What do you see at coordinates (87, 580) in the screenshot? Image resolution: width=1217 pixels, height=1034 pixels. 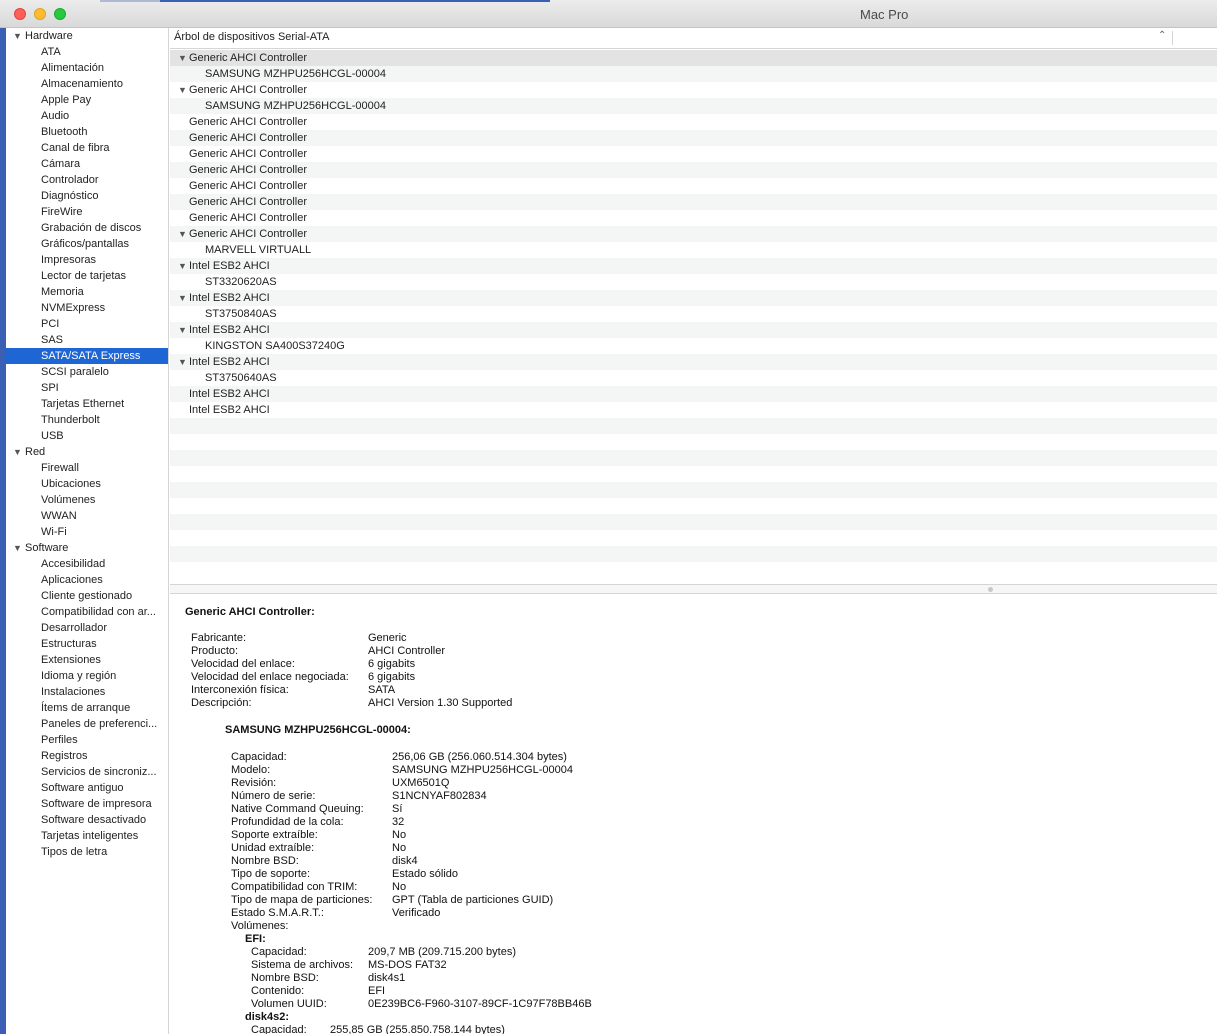 I see `sidebar-item: Aplicaciones` at bounding box center [87, 580].